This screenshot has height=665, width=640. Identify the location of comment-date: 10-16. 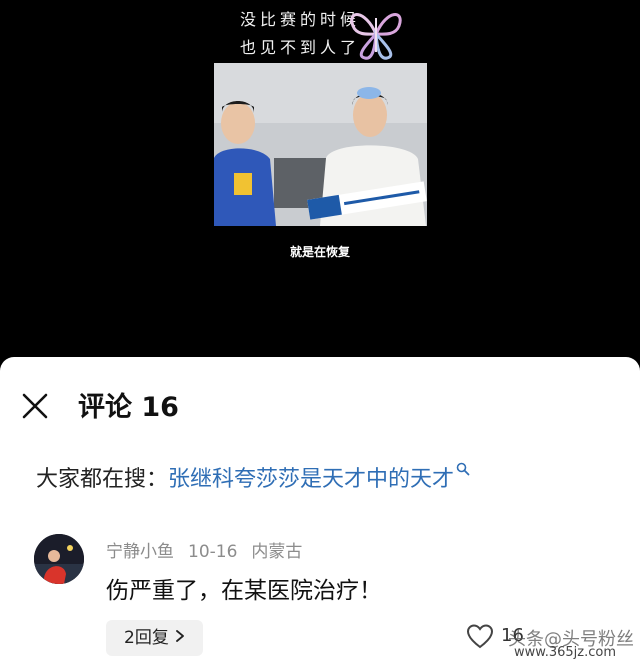
(213, 552).